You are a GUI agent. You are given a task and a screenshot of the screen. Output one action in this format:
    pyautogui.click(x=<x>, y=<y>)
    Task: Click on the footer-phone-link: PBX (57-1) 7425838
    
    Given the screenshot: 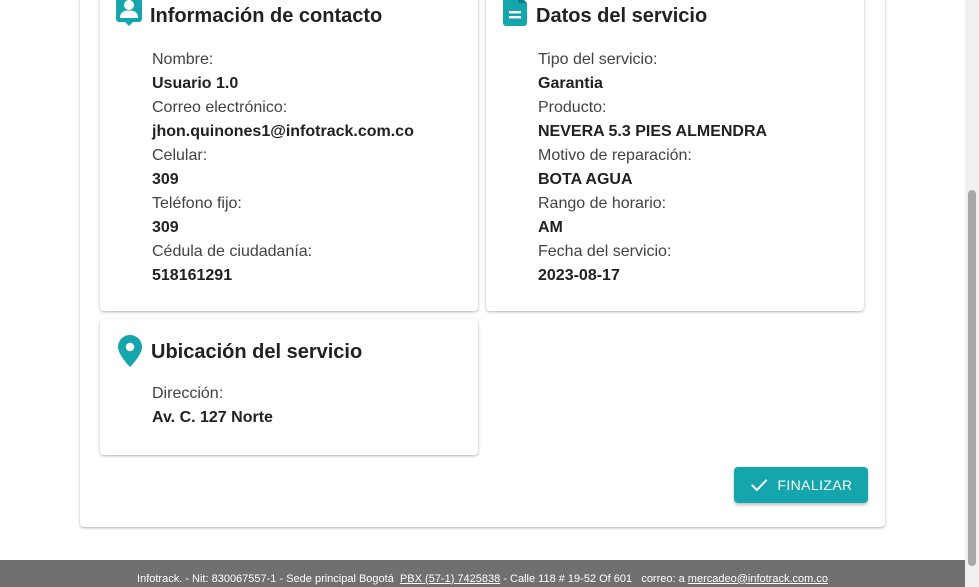 What is the action you would take?
    pyautogui.click(x=450, y=579)
    